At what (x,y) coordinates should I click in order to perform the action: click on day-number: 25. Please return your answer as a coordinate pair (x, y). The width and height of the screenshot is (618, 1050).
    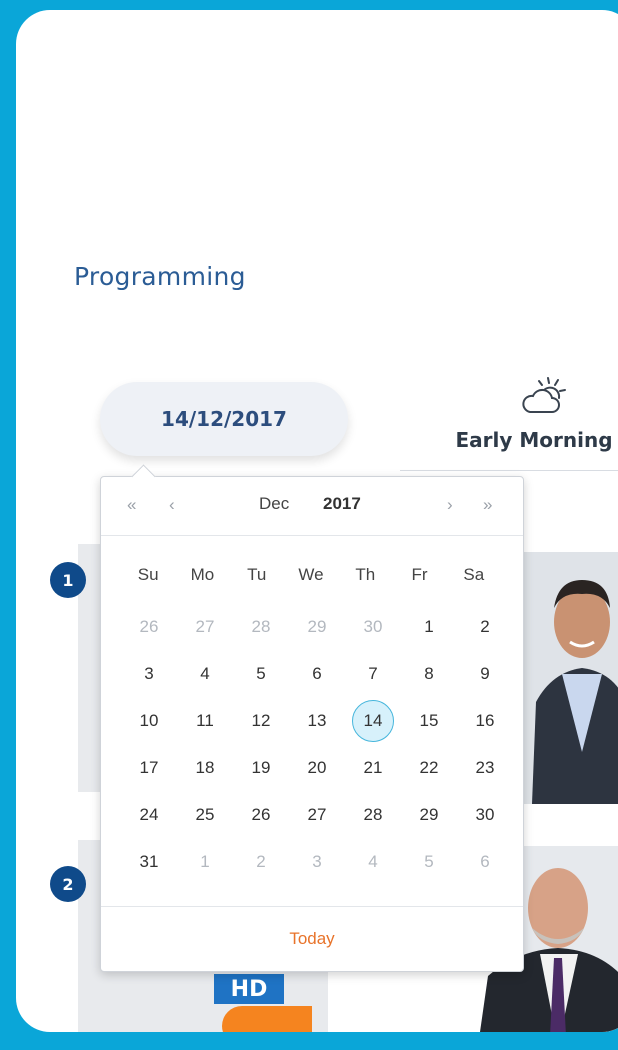
    Looking at the image, I should click on (205, 814).